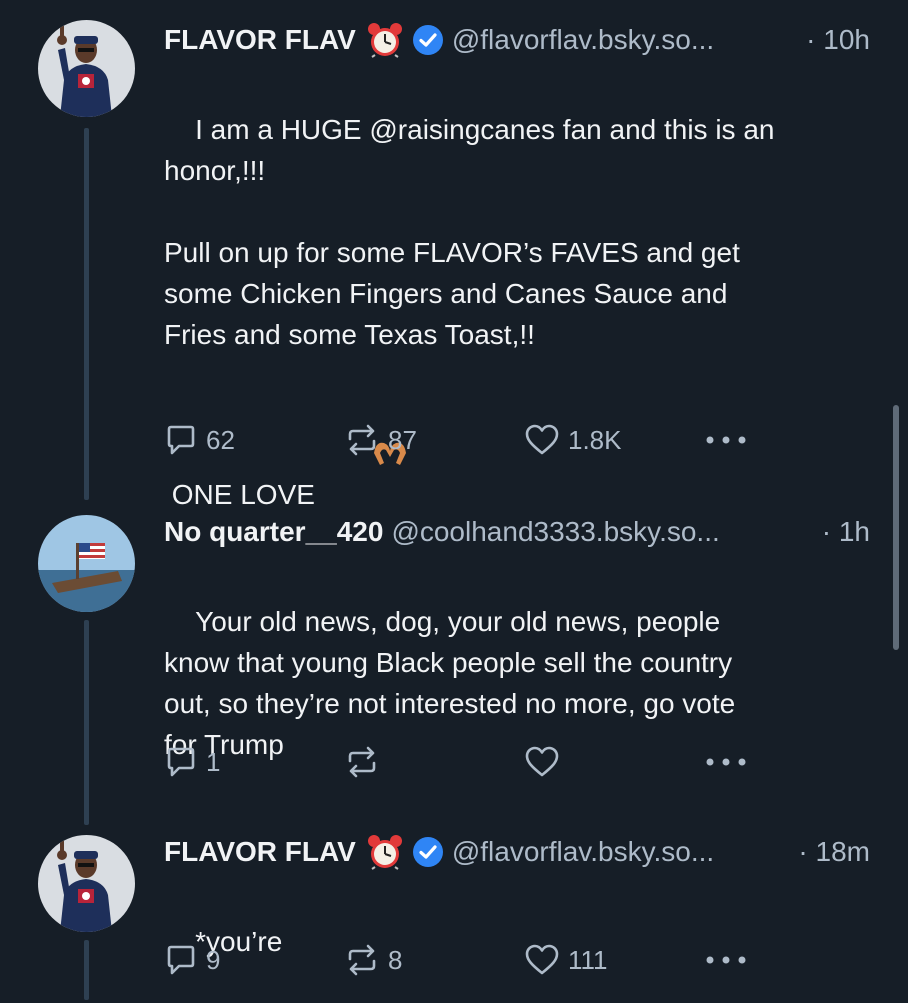  What do you see at coordinates (828, 852) in the screenshot?
I see `timestamp: · 18m` at bounding box center [828, 852].